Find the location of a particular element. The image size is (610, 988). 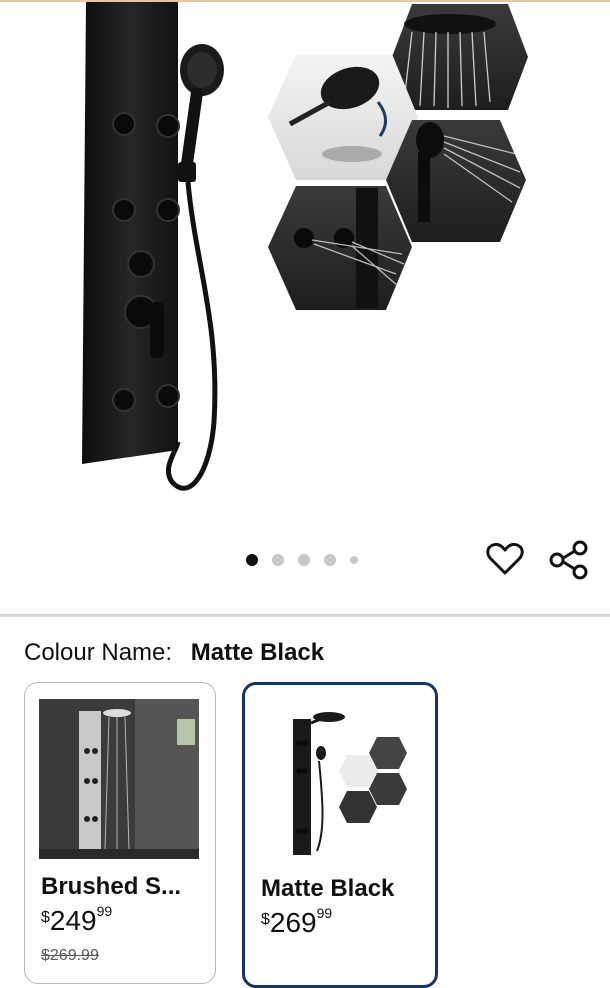

image-pagination is located at coordinates (302, 560).